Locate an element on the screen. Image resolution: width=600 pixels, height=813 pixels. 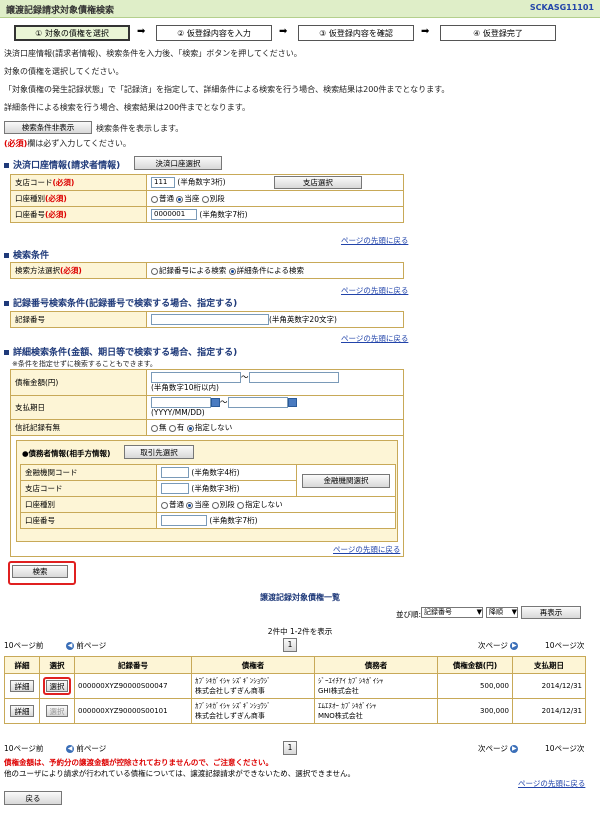
amount-cell: 500,000 is located at coordinates (475, 686).